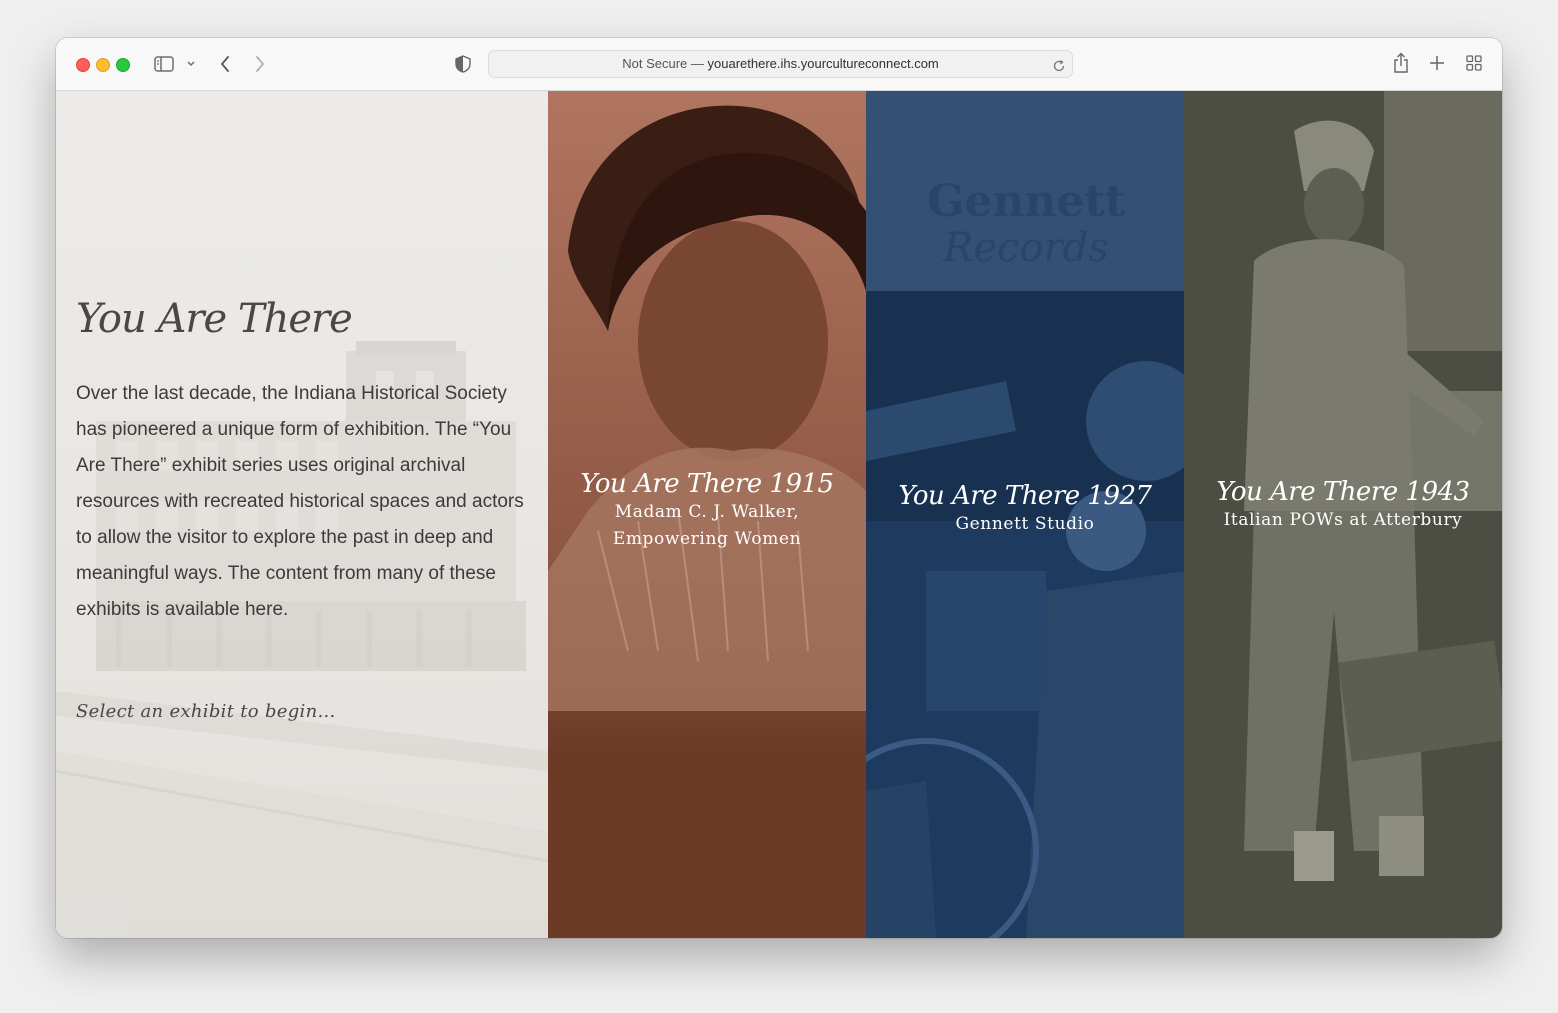  What do you see at coordinates (1059, 69) in the screenshot?
I see `reload-icon` at bounding box center [1059, 69].